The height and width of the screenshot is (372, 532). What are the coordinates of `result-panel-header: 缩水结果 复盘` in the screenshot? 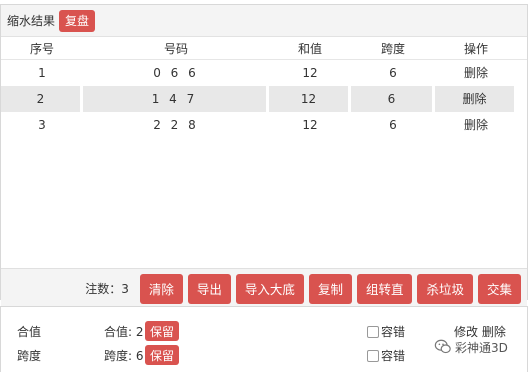 It's located at (264, 21).